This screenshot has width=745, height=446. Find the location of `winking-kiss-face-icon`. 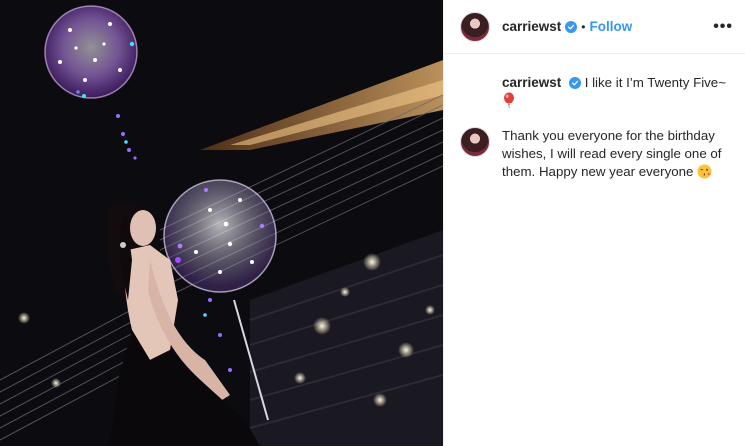

winking-kiss-face-icon is located at coordinates (704, 174).